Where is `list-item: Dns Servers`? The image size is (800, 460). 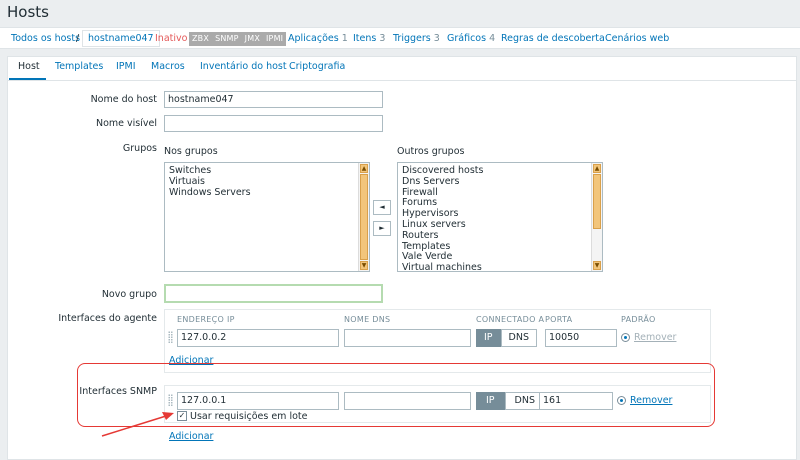 list-item: Dns Servers is located at coordinates (442, 182).